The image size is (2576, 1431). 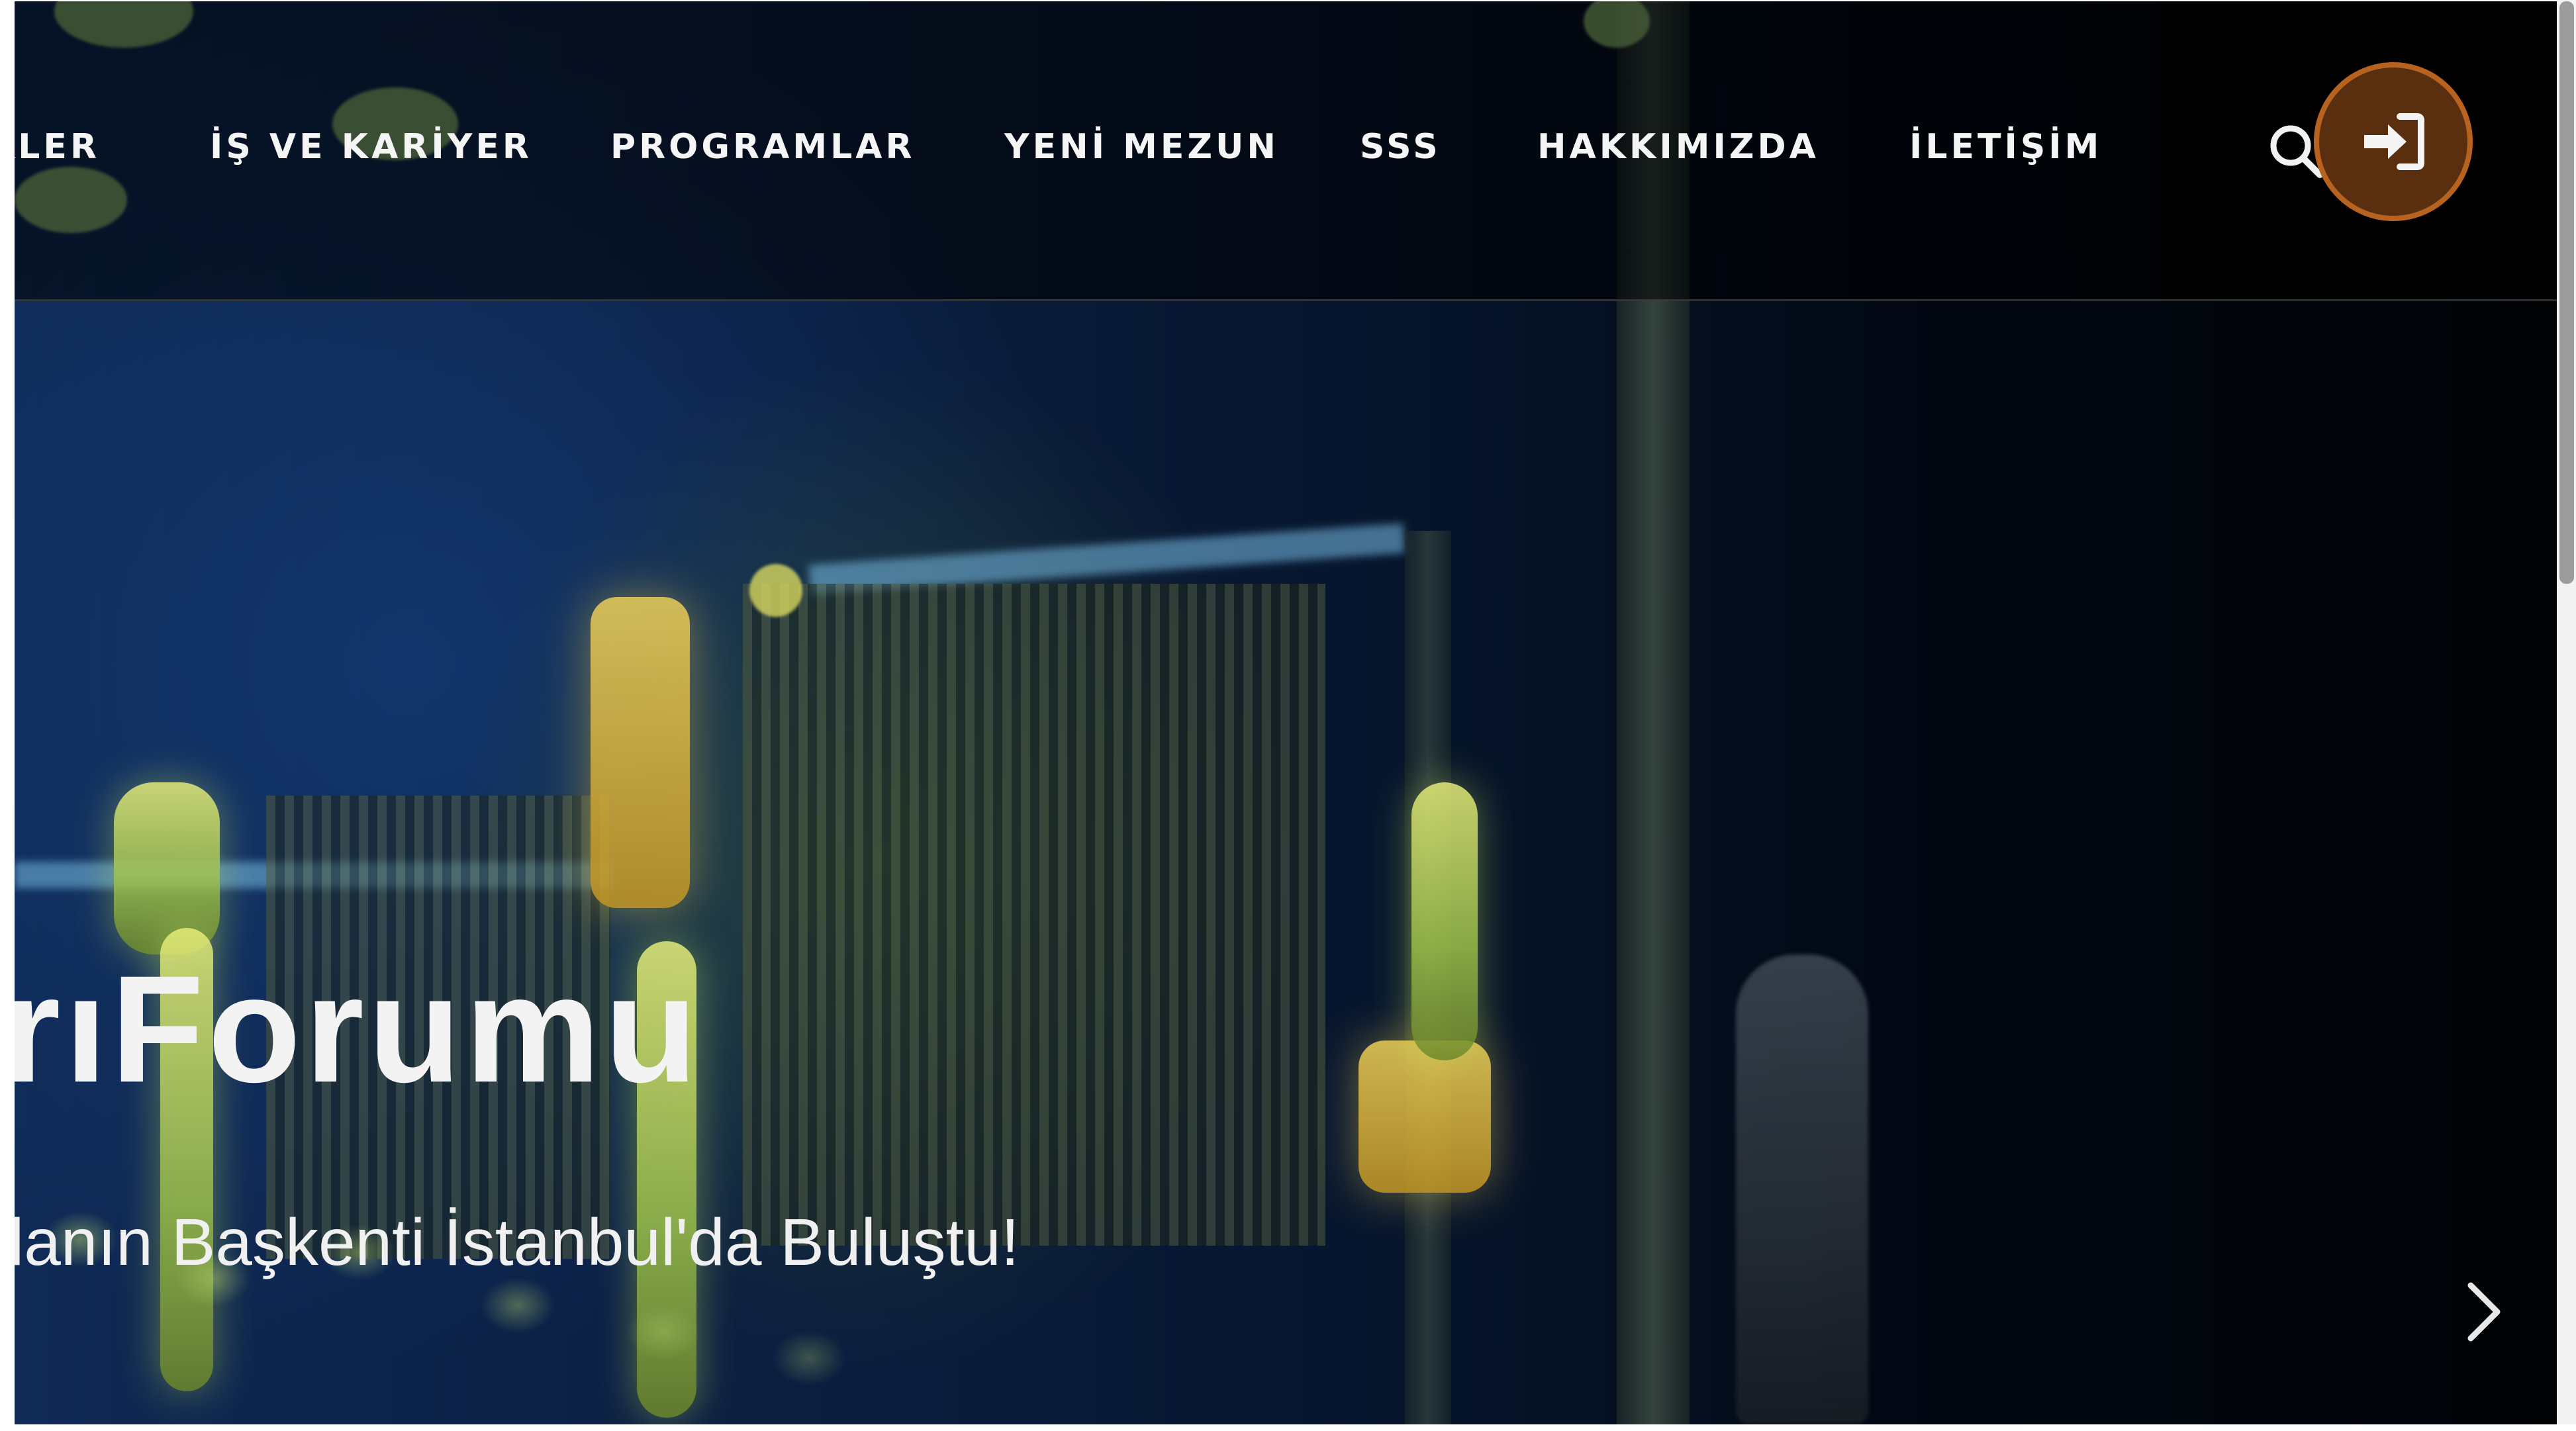 What do you see at coordinates (57, 146) in the screenshot?
I see `nav-item-partial: KLER` at bounding box center [57, 146].